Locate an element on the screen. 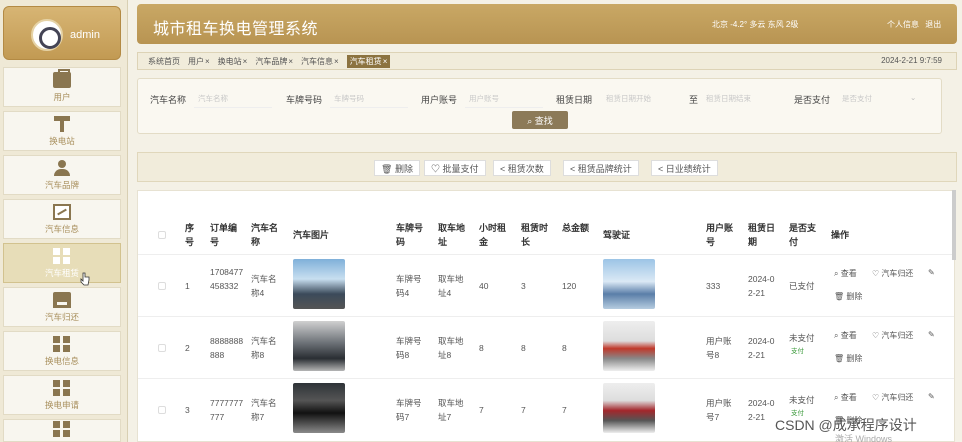 This screenshot has width=962, height=442. pay-link: 支付 is located at coordinates (797, 352).